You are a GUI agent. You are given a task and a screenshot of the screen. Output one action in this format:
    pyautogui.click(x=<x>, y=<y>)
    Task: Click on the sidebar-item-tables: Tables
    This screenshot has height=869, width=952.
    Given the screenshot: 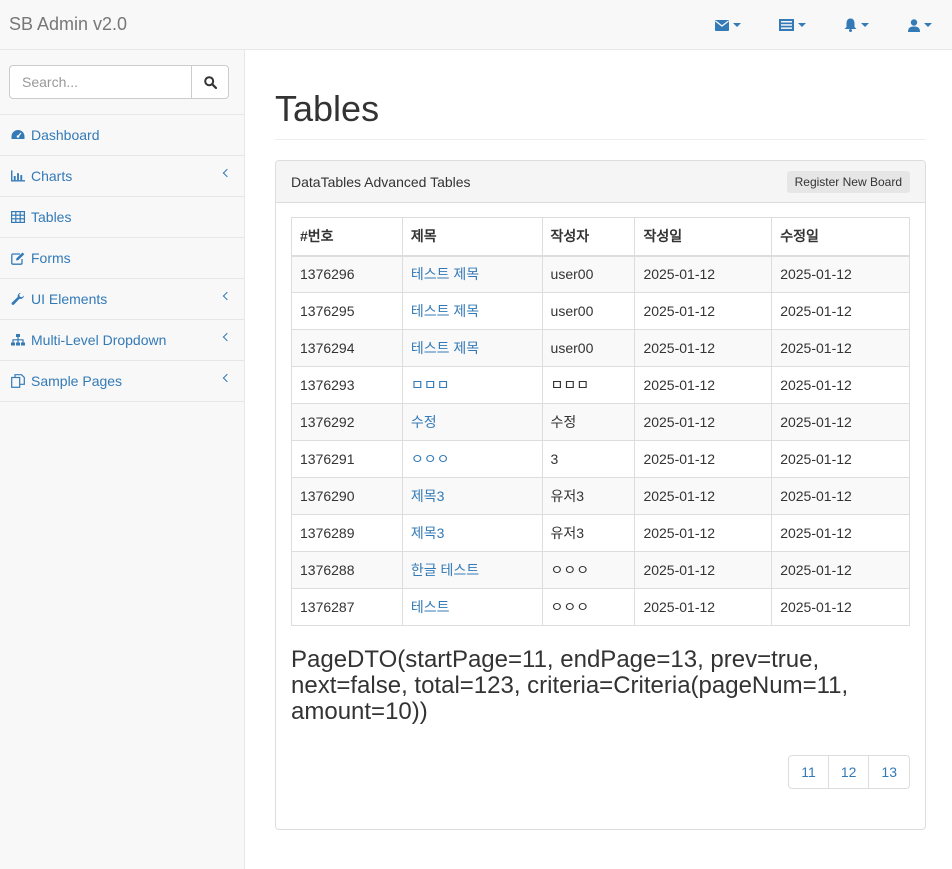 What is the action you would take?
    pyautogui.click(x=122, y=217)
    